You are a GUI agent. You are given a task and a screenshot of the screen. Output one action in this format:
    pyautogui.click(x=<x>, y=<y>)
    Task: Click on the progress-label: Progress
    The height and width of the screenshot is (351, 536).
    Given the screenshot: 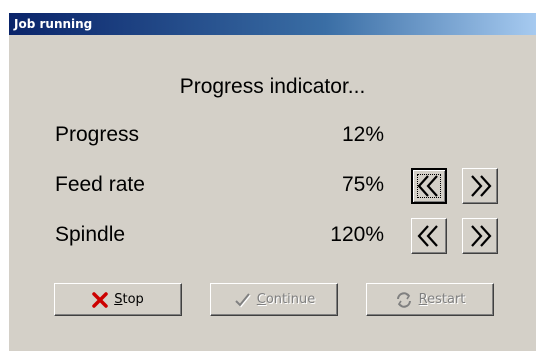 What is the action you would take?
    pyautogui.click(x=97, y=134)
    